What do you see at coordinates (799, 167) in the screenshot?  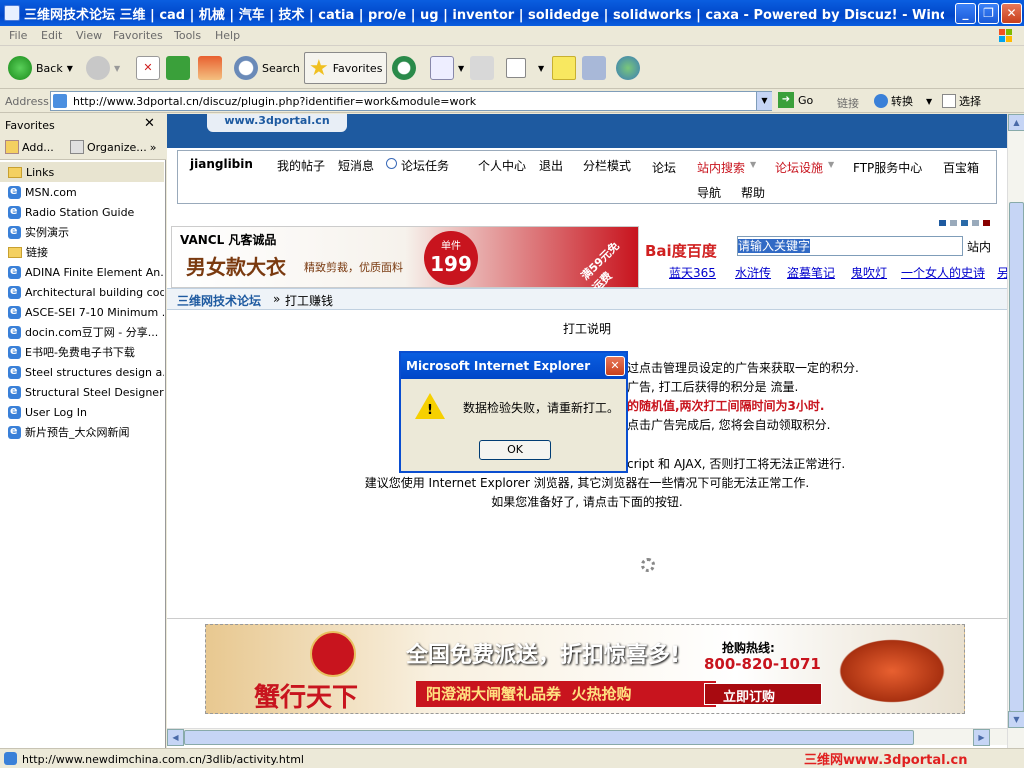 I see `facilities-menu: 论坛设施` at bounding box center [799, 167].